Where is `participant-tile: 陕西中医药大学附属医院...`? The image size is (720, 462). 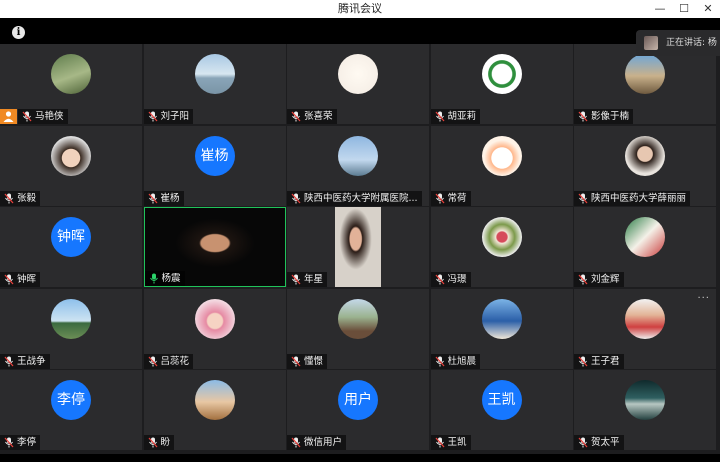 participant-tile: 陕西中医药大学附属医院... is located at coordinates (358, 165).